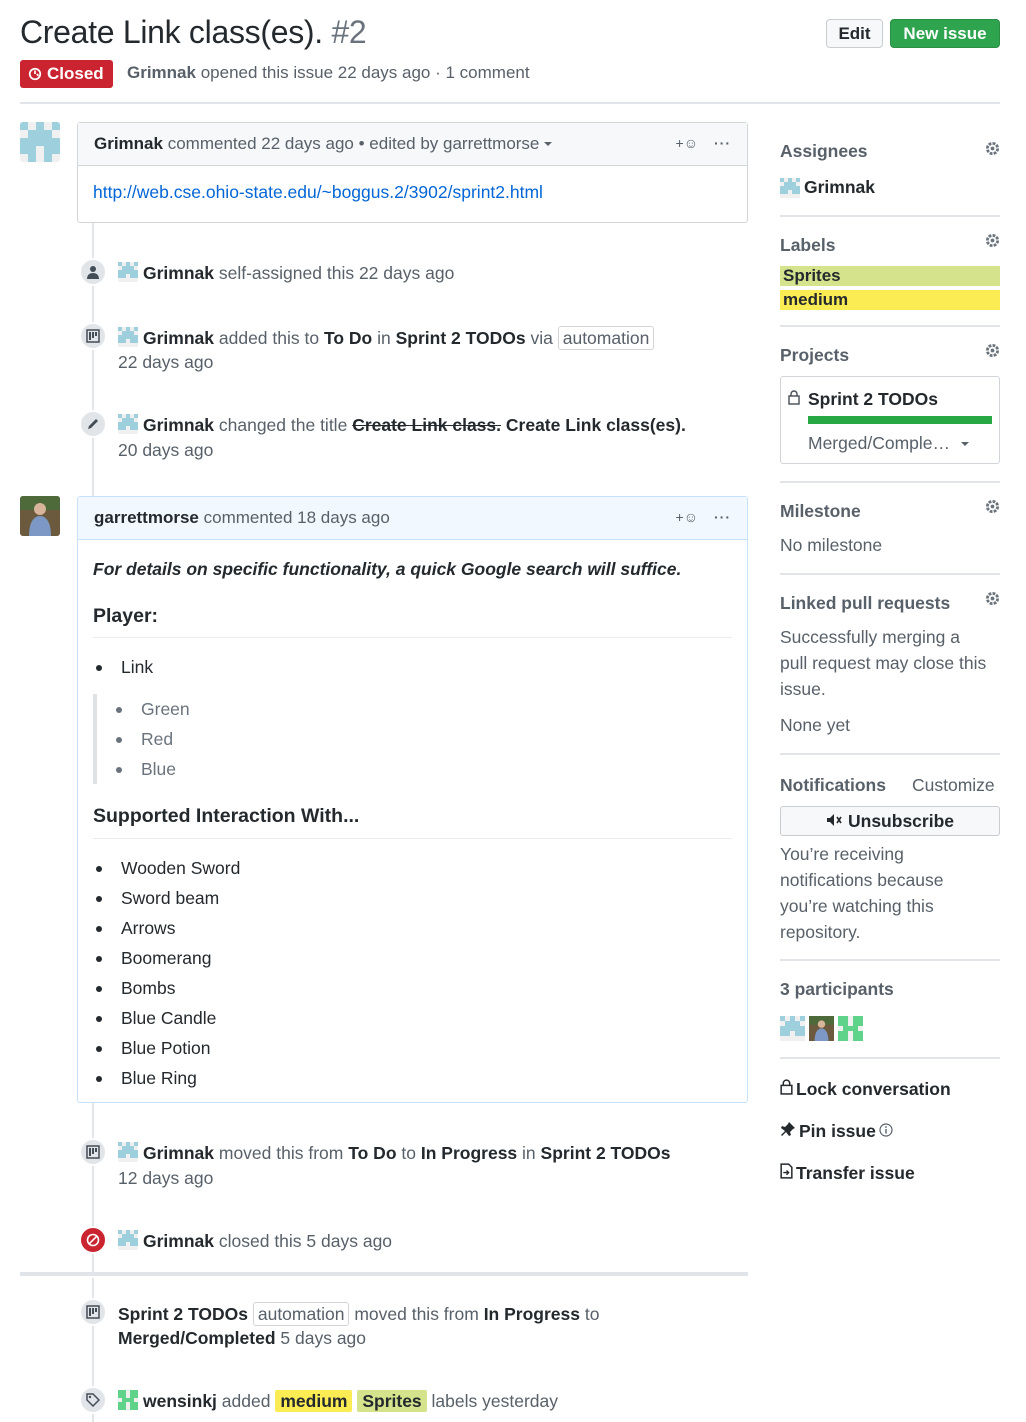 The image size is (1026, 1422). What do you see at coordinates (890, 300) in the screenshot?
I see `sidebar-label-medium: medium` at bounding box center [890, 300].